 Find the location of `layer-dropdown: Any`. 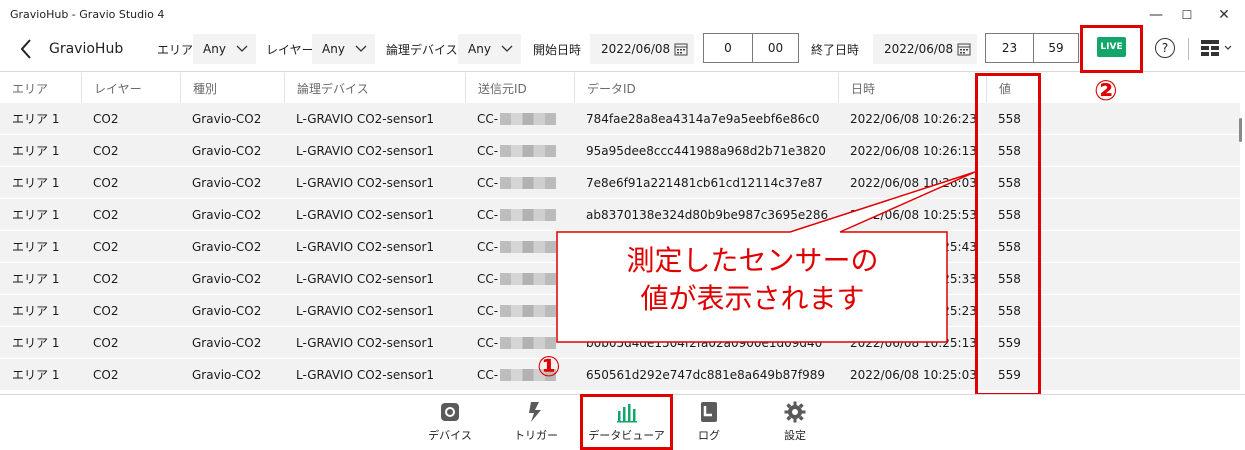

layer-dropdown: Any is located at coordinates (343, 49).